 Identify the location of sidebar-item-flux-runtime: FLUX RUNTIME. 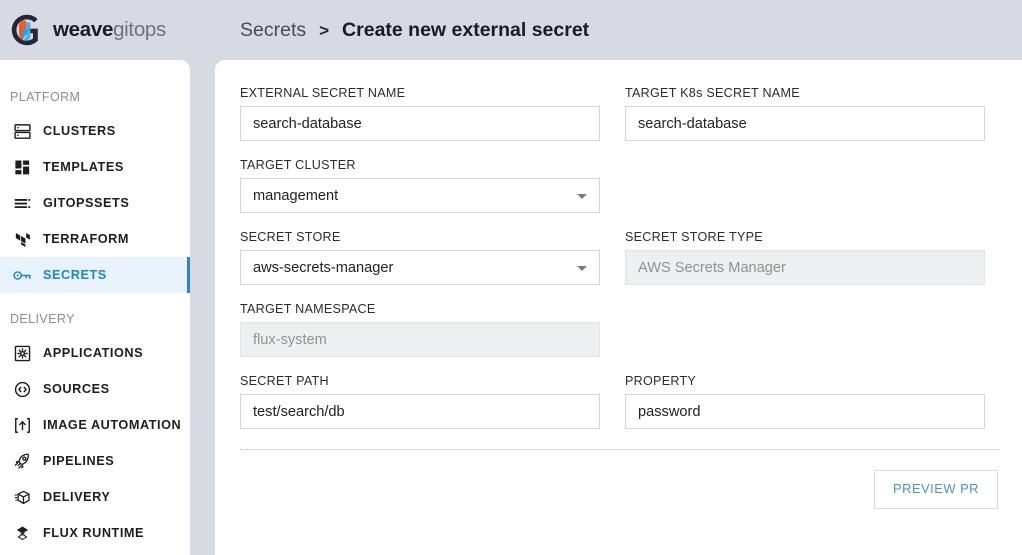
(95, 533).